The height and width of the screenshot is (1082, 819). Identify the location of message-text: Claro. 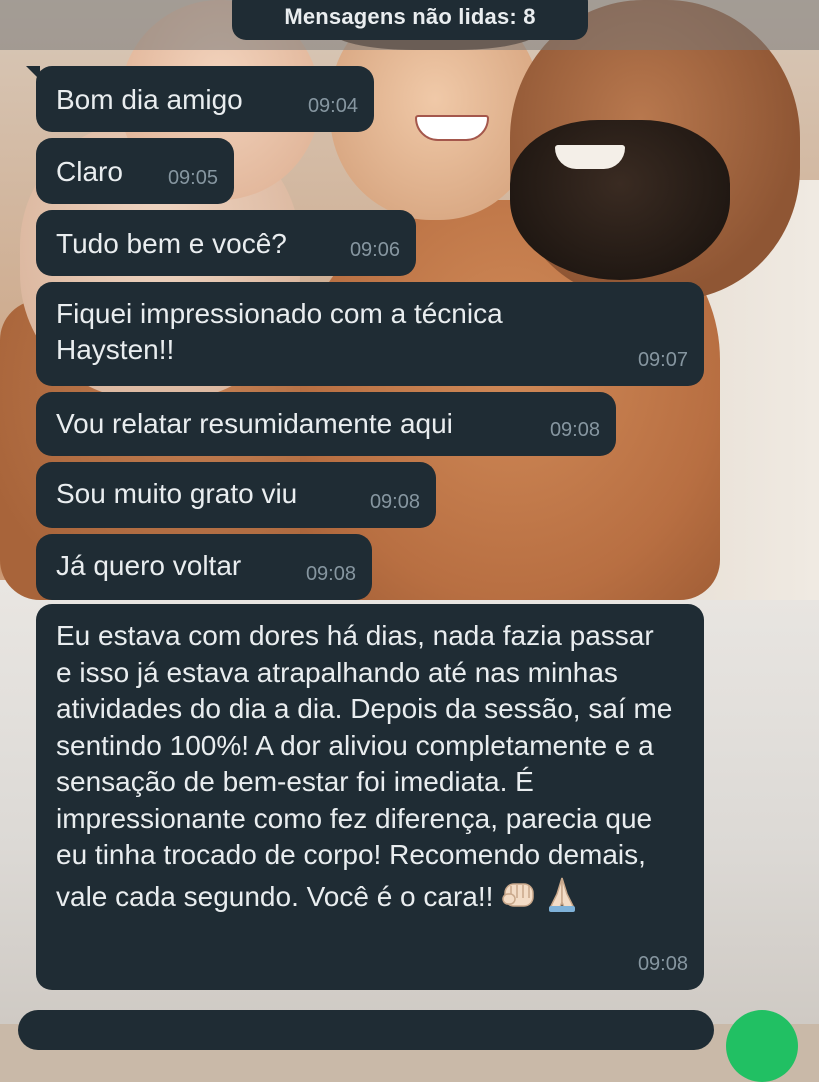
(89, 171).